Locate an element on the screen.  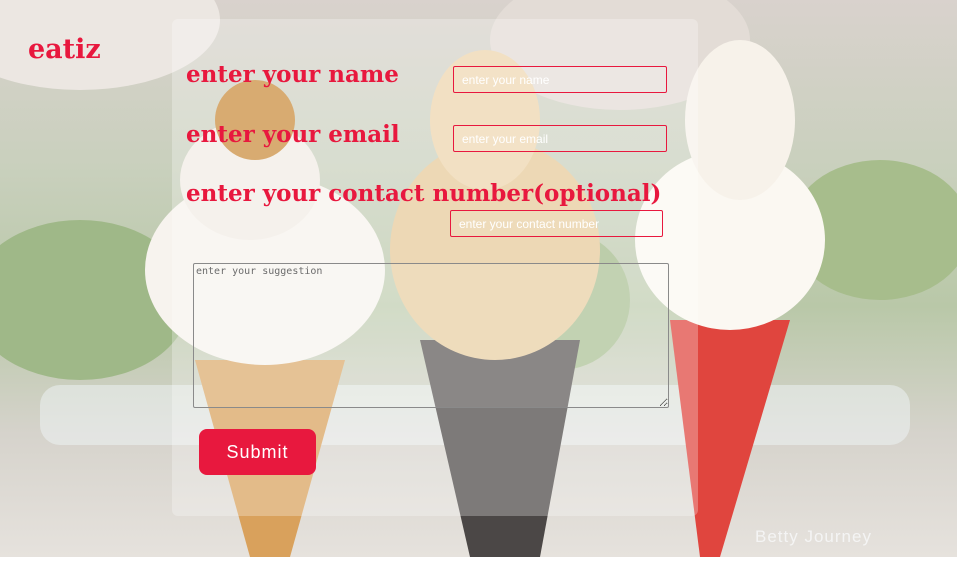
contact-label: enter your contact number(optional) is located at coordinates (424, 193).